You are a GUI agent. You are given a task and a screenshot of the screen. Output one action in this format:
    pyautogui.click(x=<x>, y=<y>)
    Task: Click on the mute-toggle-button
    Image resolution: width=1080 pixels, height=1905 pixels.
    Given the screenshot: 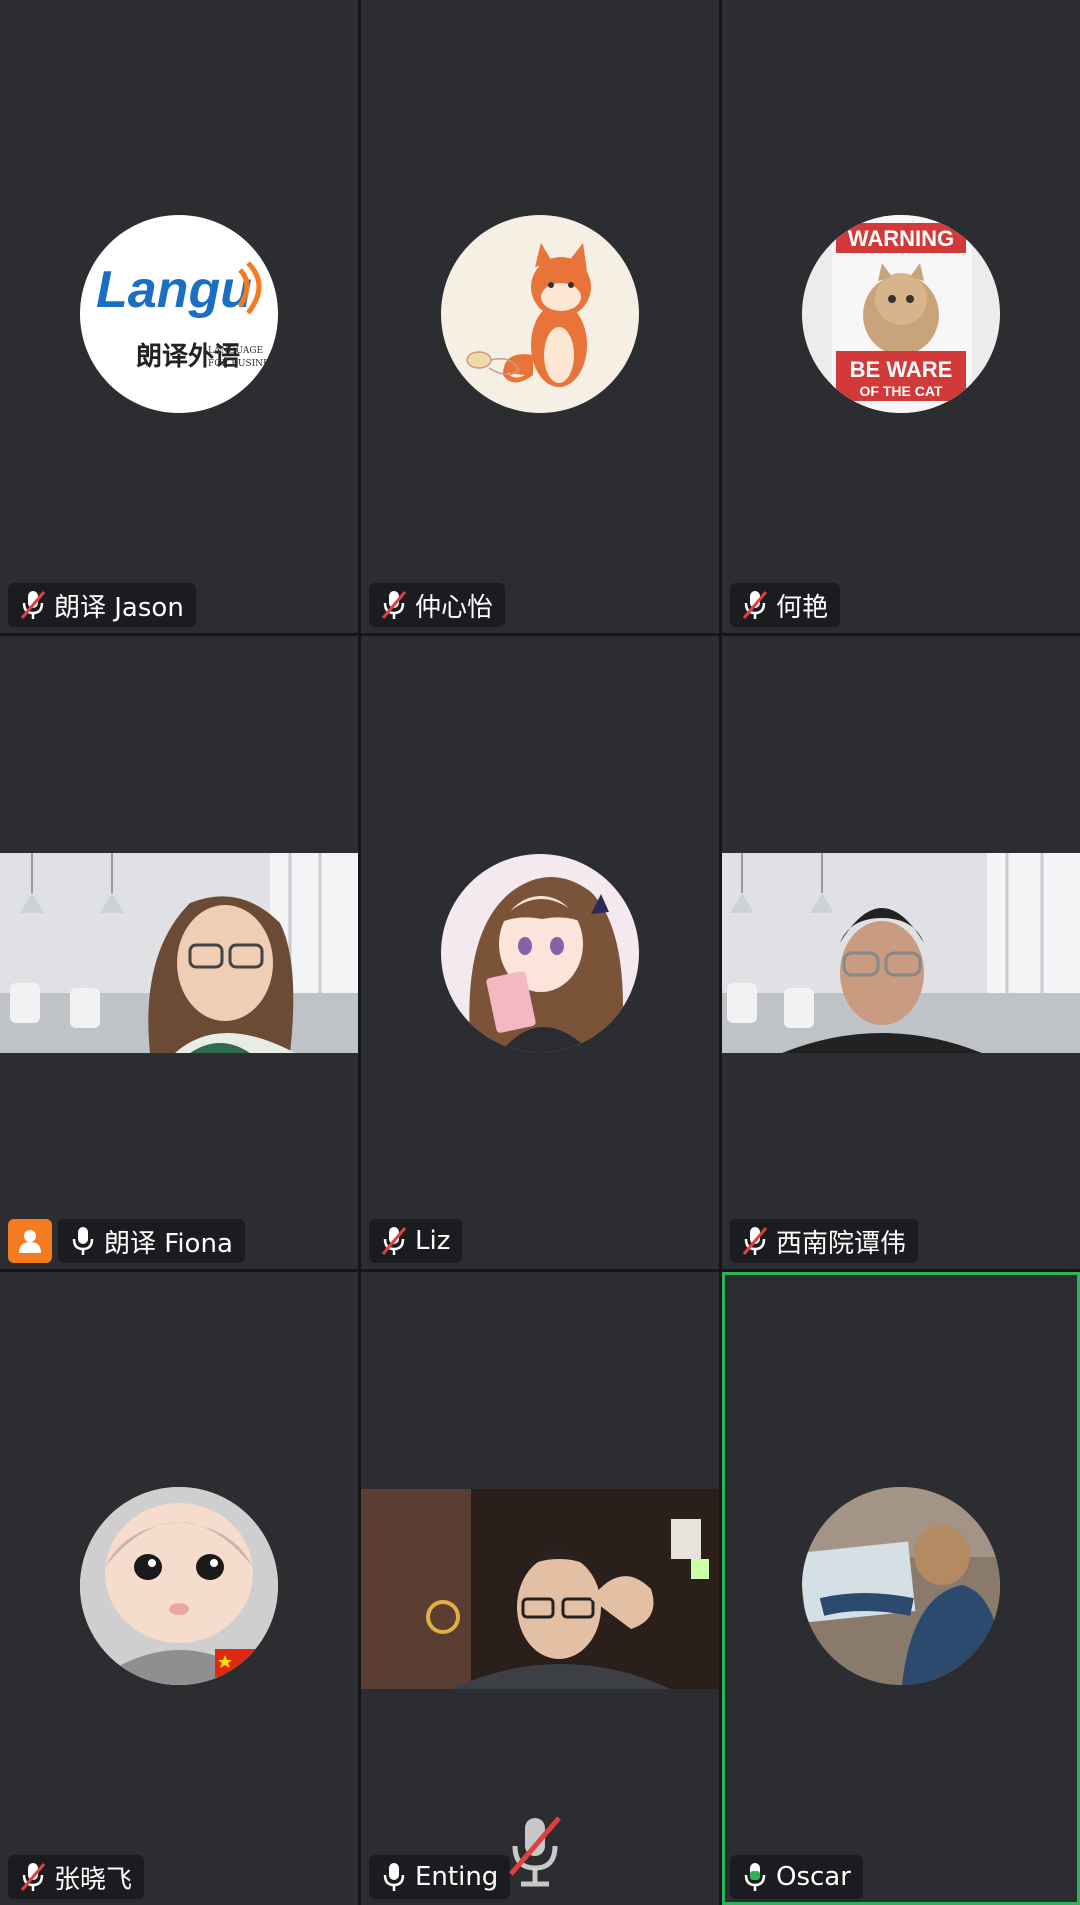 What is the action you would take?
    pyautogui.click(x=535, y=1852)
    